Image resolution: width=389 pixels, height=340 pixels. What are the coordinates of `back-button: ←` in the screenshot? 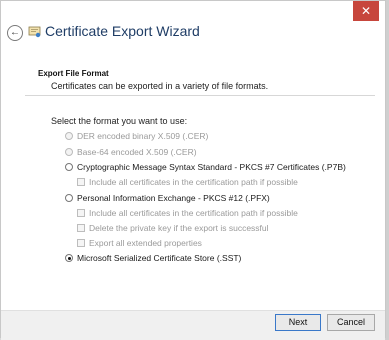 It's located at (15, 33).